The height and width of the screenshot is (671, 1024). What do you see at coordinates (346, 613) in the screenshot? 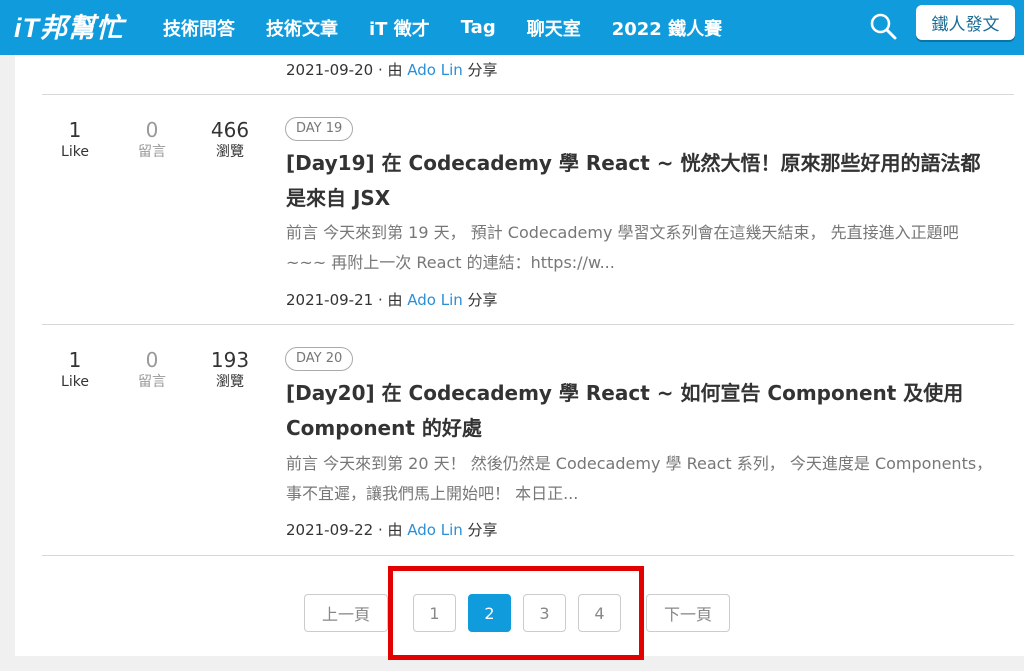
I see `prev-page-button: 上一頁` at bounding box center [346, 613].